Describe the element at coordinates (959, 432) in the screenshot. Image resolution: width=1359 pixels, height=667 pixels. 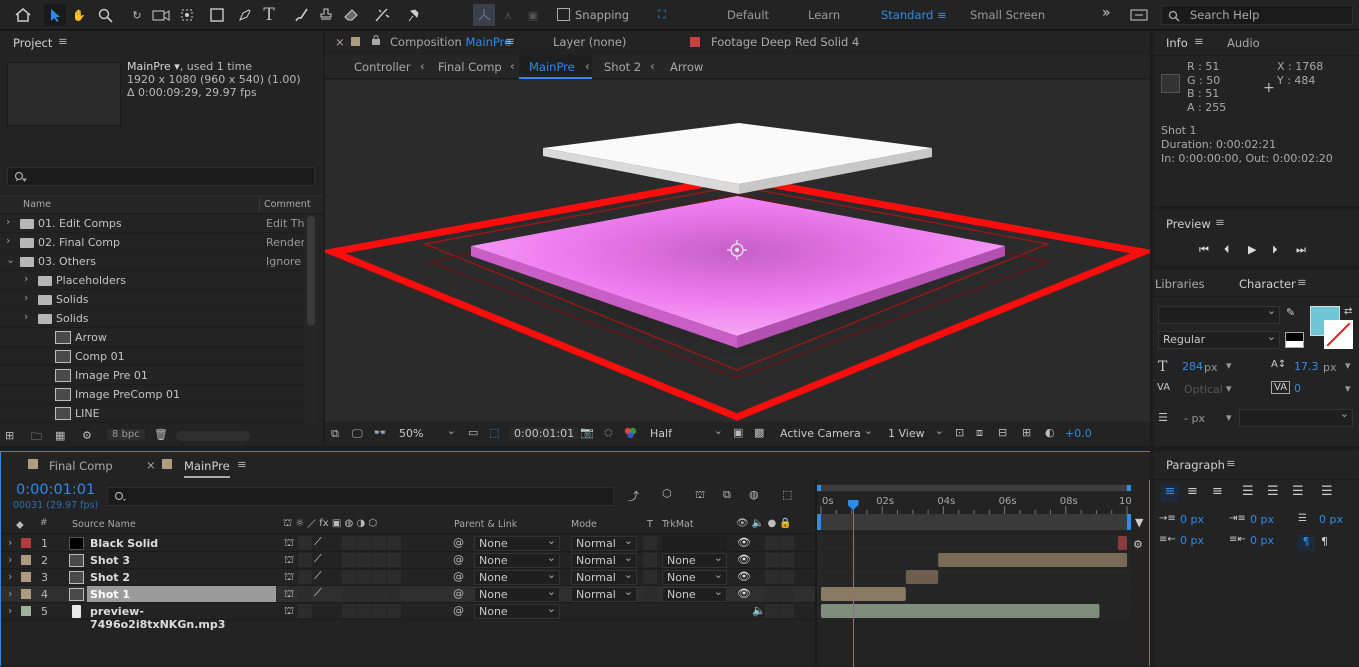
I see `toggle-pixel-aspect-icon: ⊡` at that location.